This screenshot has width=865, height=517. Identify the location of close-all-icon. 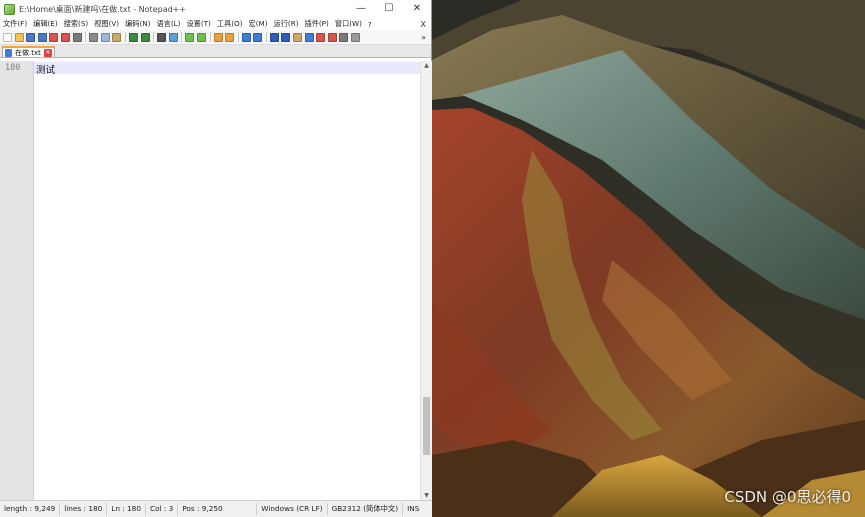
(65, 37).